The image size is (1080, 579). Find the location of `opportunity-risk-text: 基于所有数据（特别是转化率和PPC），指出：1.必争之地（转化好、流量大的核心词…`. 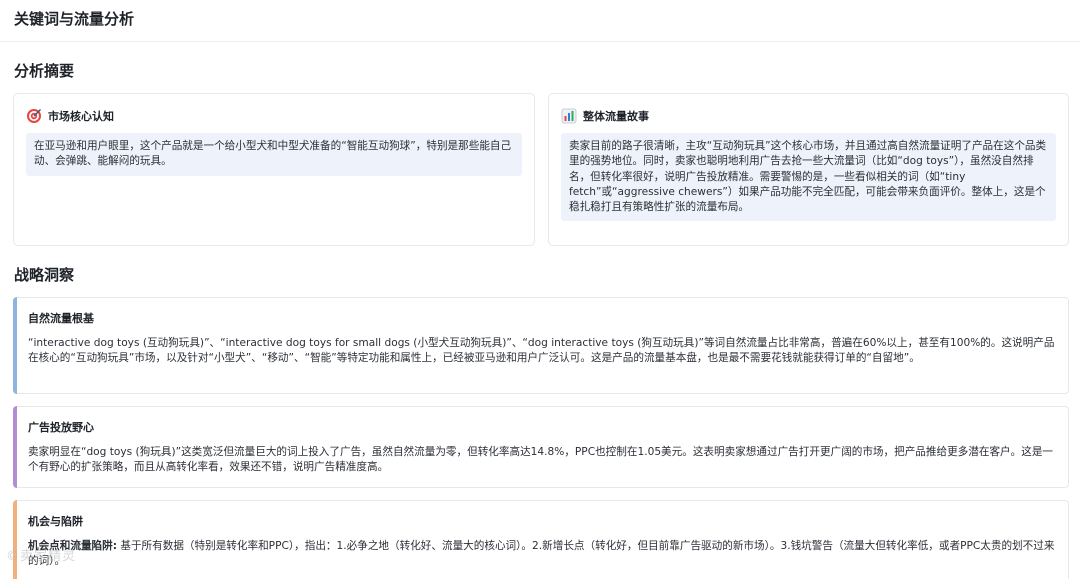

opportunity-risk-text: 基于所有数据（特别是转化率和PPC），指出：1.必争之地（转化好、流量大的核心词… is located at coordinates (541, 554).